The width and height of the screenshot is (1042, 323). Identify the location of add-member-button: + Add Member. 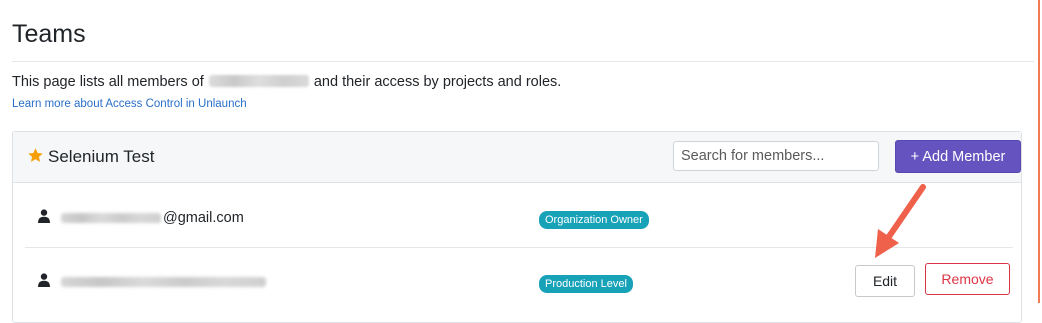
(958, 156).